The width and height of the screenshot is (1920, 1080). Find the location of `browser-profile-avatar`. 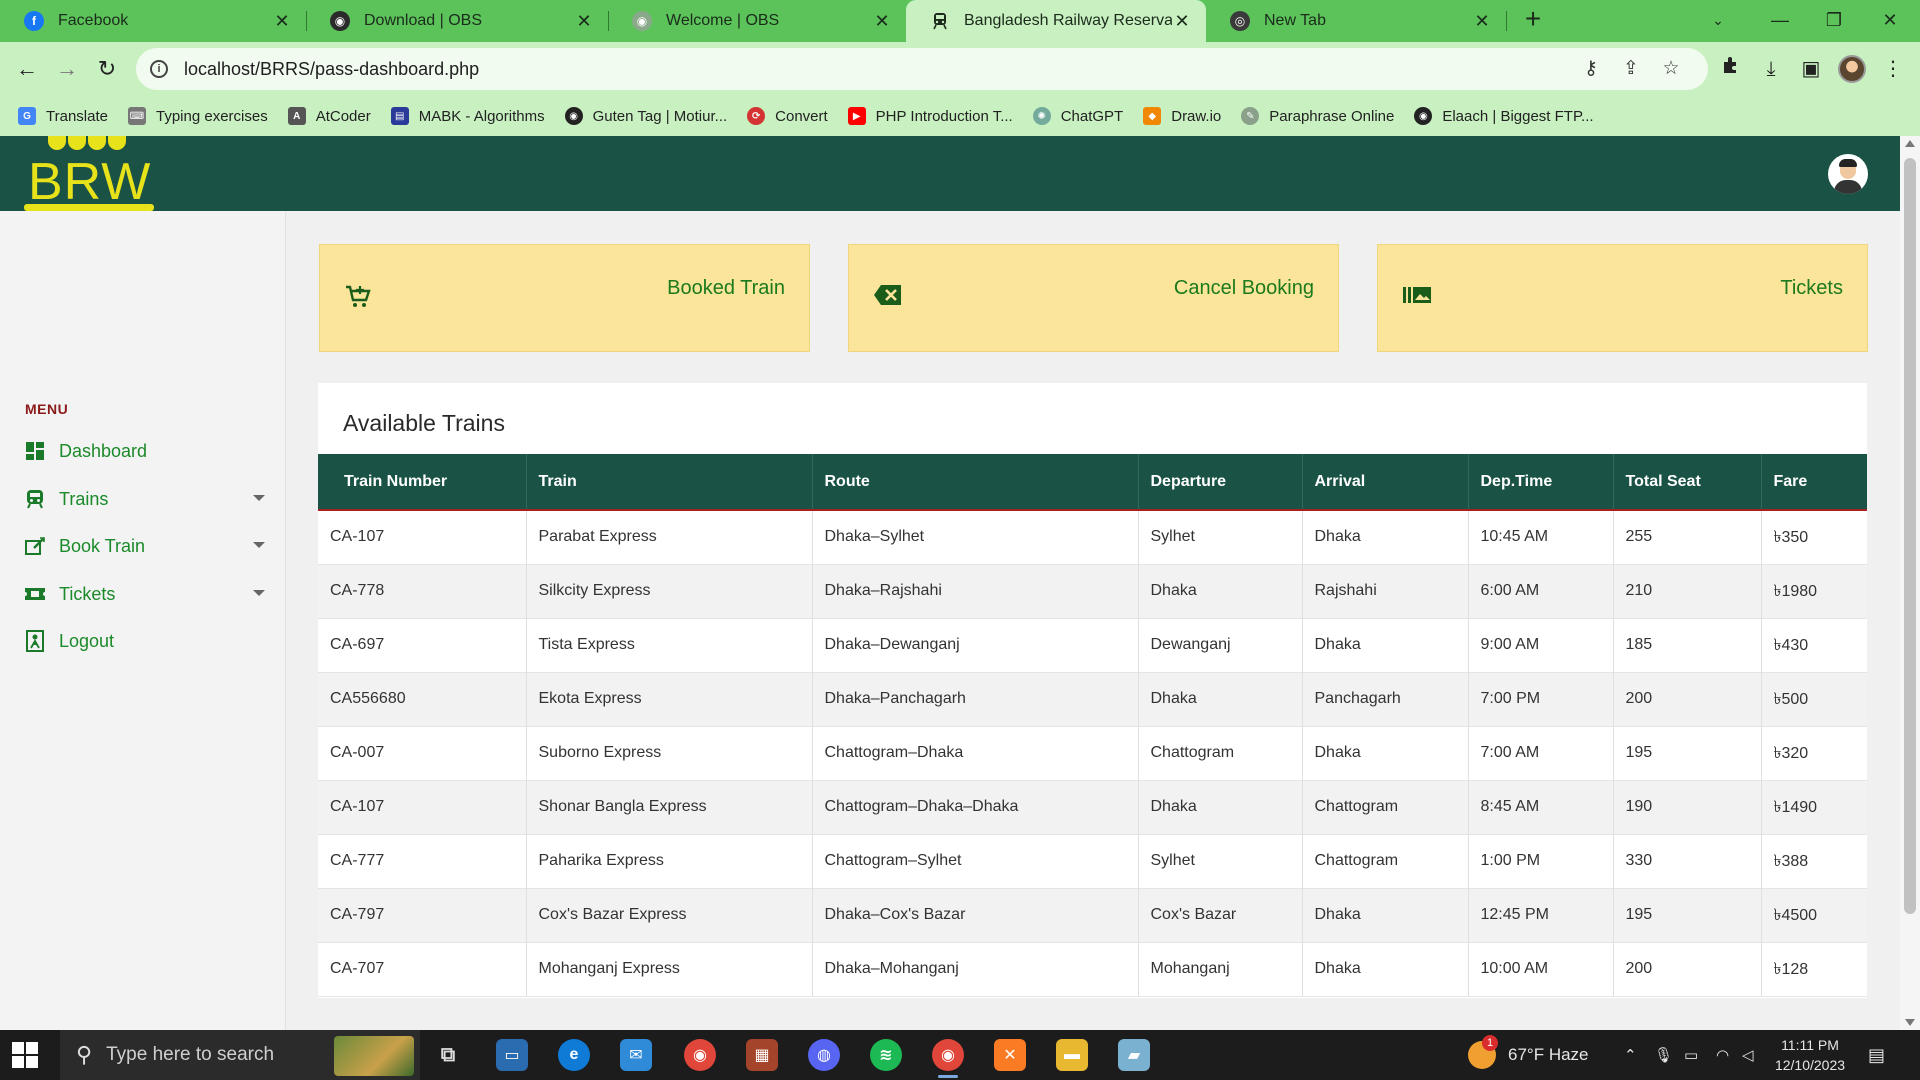

browser-profile-avatar is located at coordinates (1852, 69).